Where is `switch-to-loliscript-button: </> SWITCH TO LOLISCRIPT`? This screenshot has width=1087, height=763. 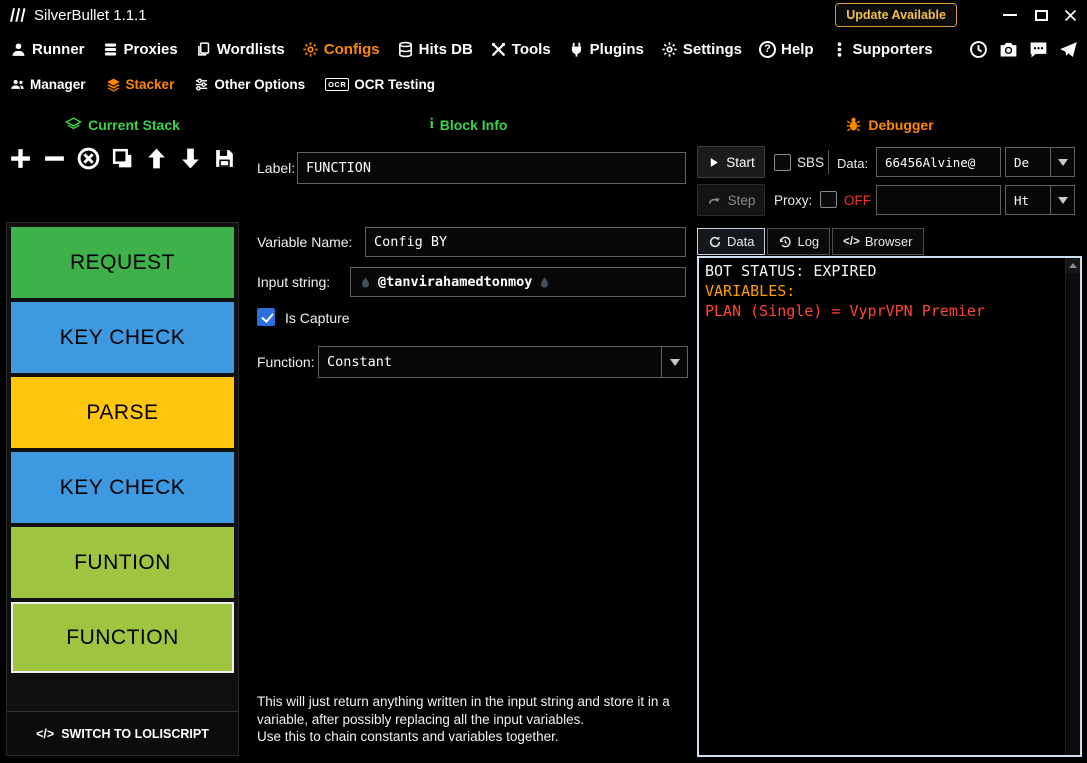 switch-to-loliscript-button: </> SWITCH TO LOLISCRIPT is located at coordinates (122, 733).